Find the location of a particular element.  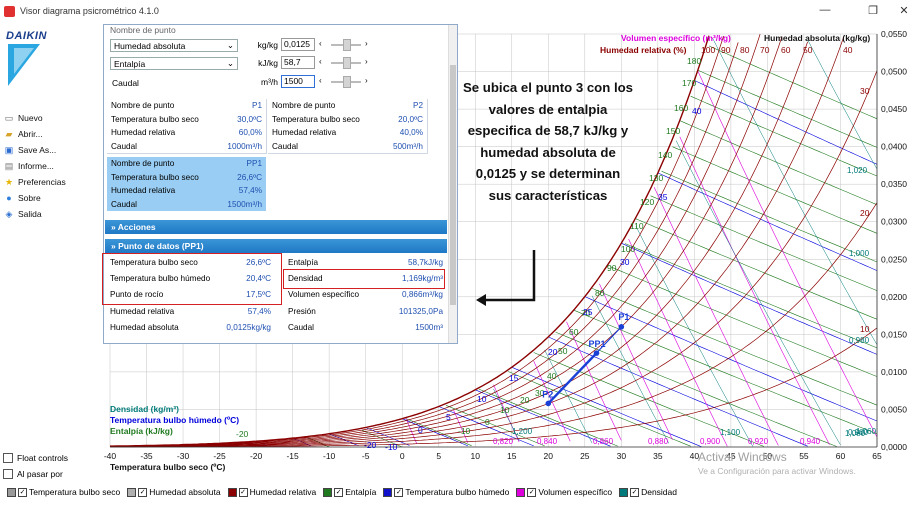

close-button: ✕ is located at coordinates (904, 10).